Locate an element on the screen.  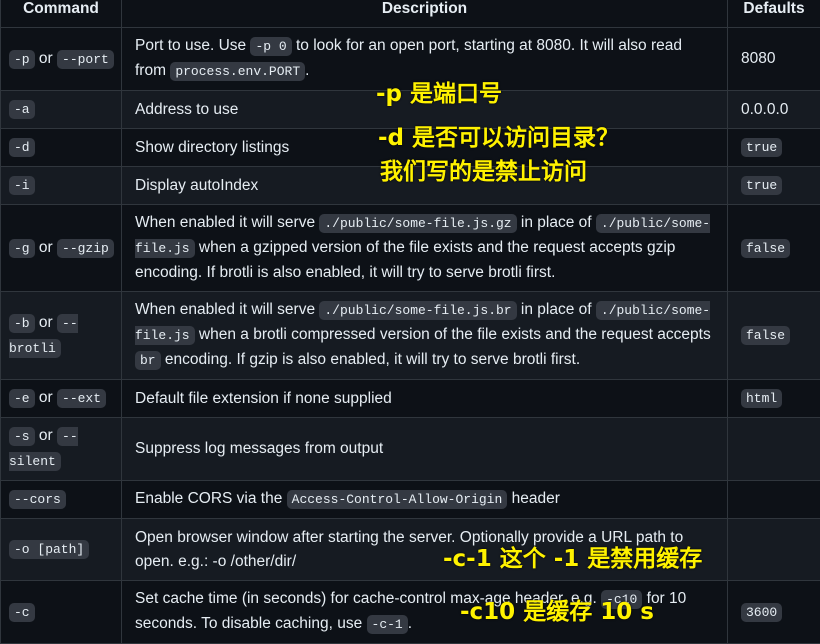
inline-code: process.env.PORT is located at coordinates (237, 71).